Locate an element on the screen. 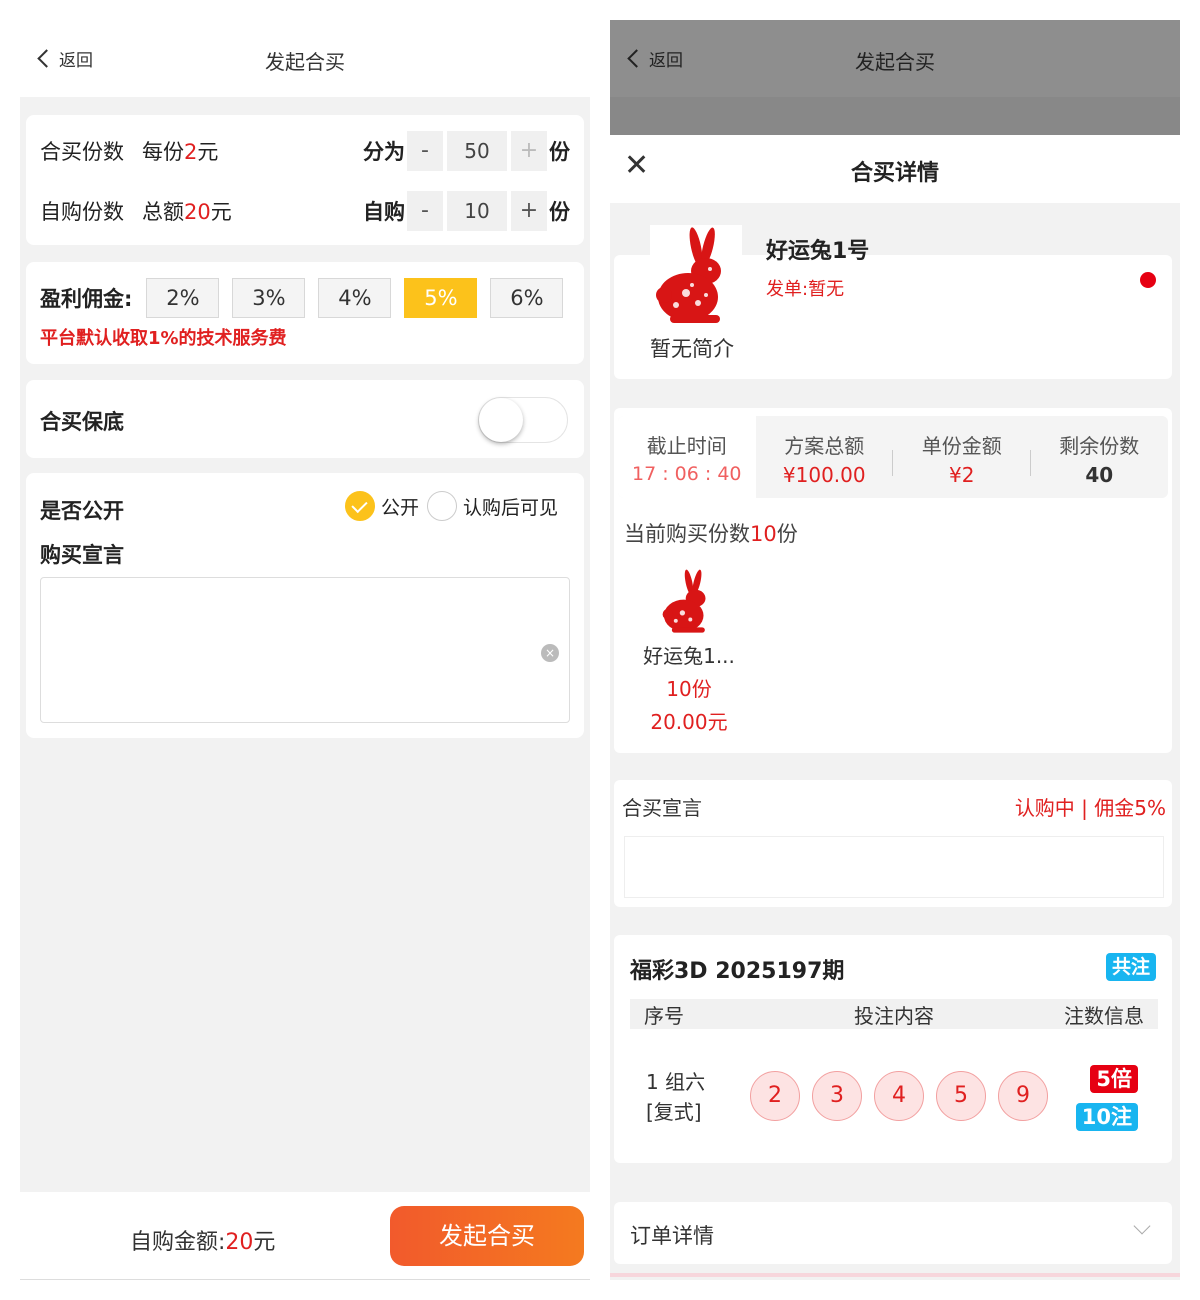 This screenshot has height=1300, width=1200. status-dot is located at coordinates (1148, 280).